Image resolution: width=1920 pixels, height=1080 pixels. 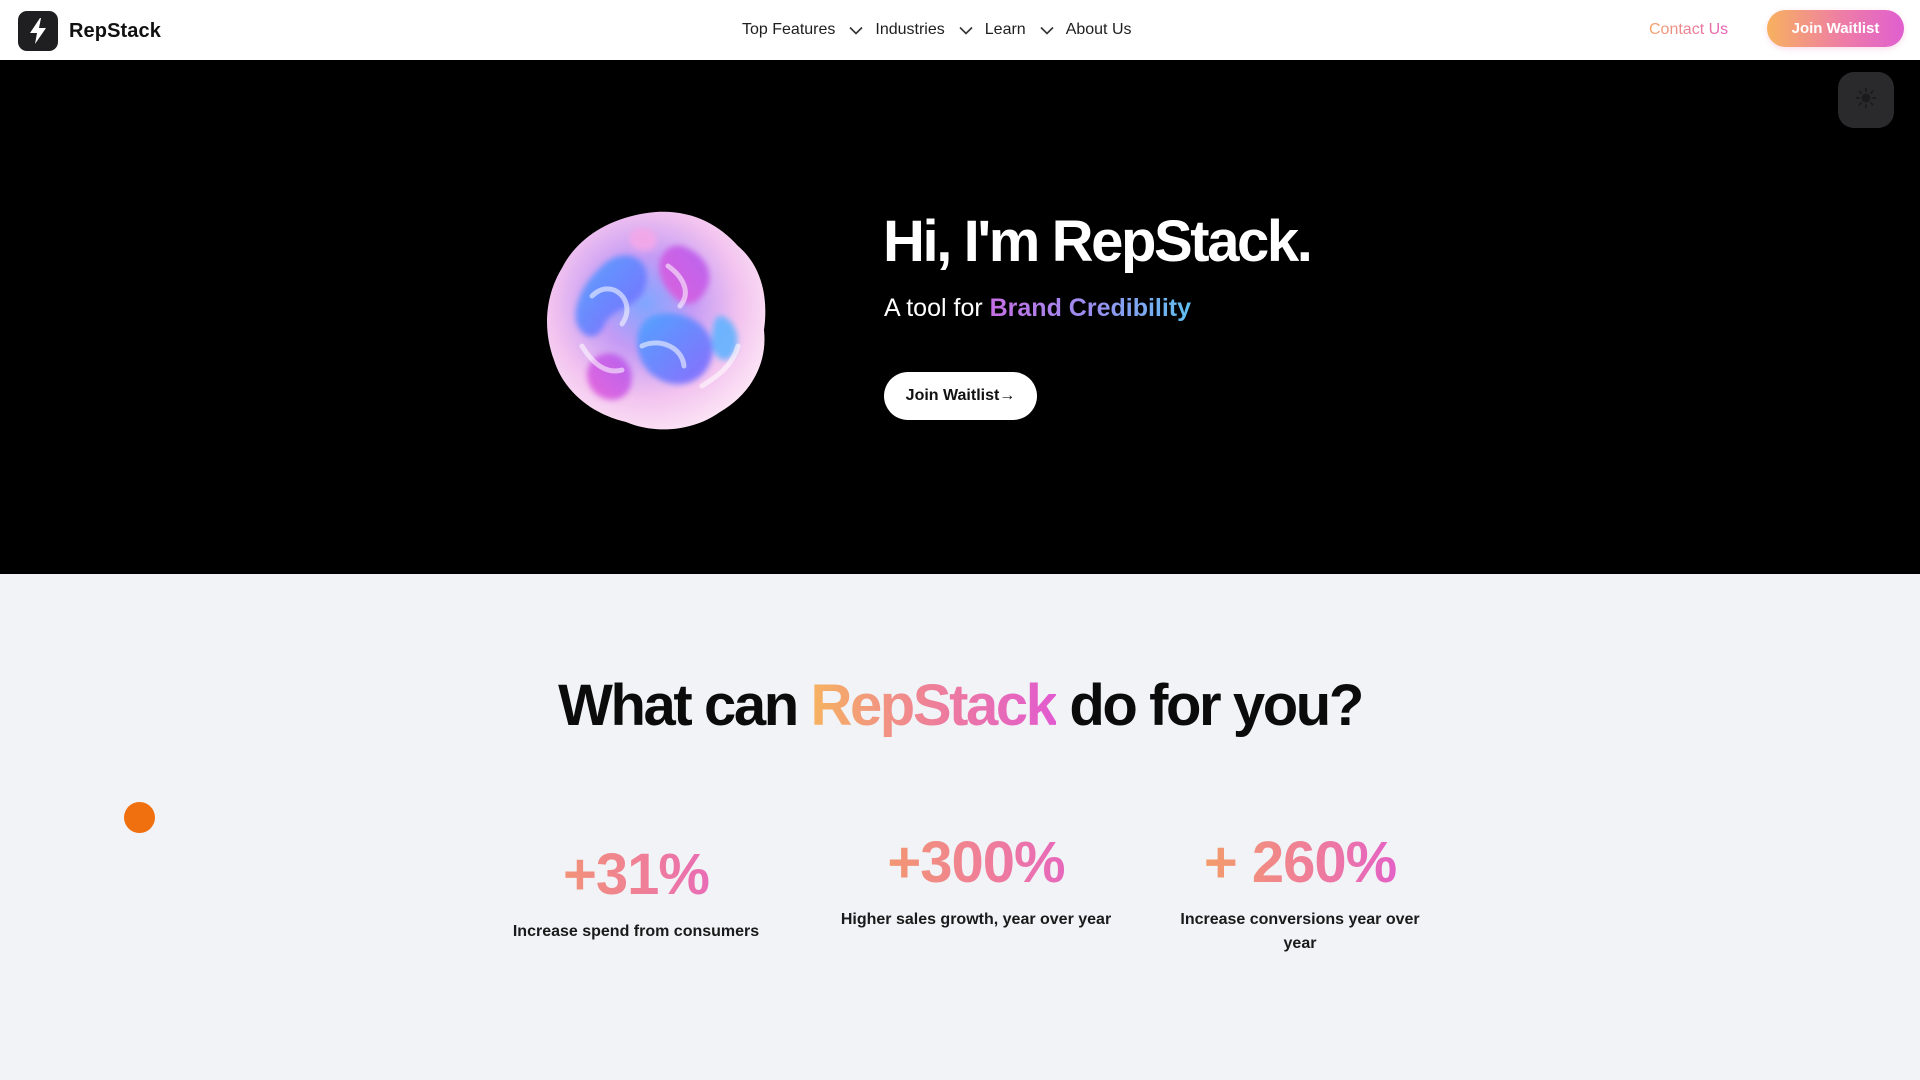 I want to click on menu-item-label: About Us, so click(x=1098, y=29).